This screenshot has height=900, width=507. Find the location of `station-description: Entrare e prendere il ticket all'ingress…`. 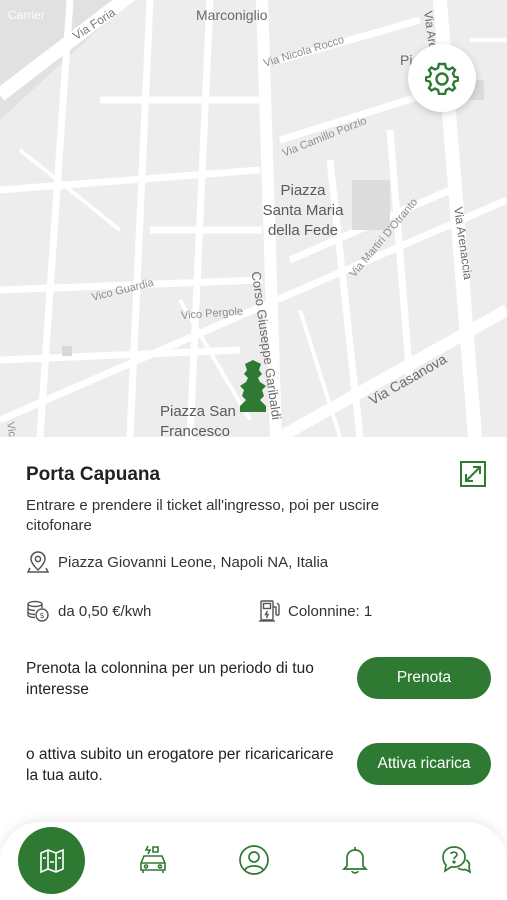

station-description: Entrare e prendere il ticket all'ingress… is located at coordinates (203, 515).